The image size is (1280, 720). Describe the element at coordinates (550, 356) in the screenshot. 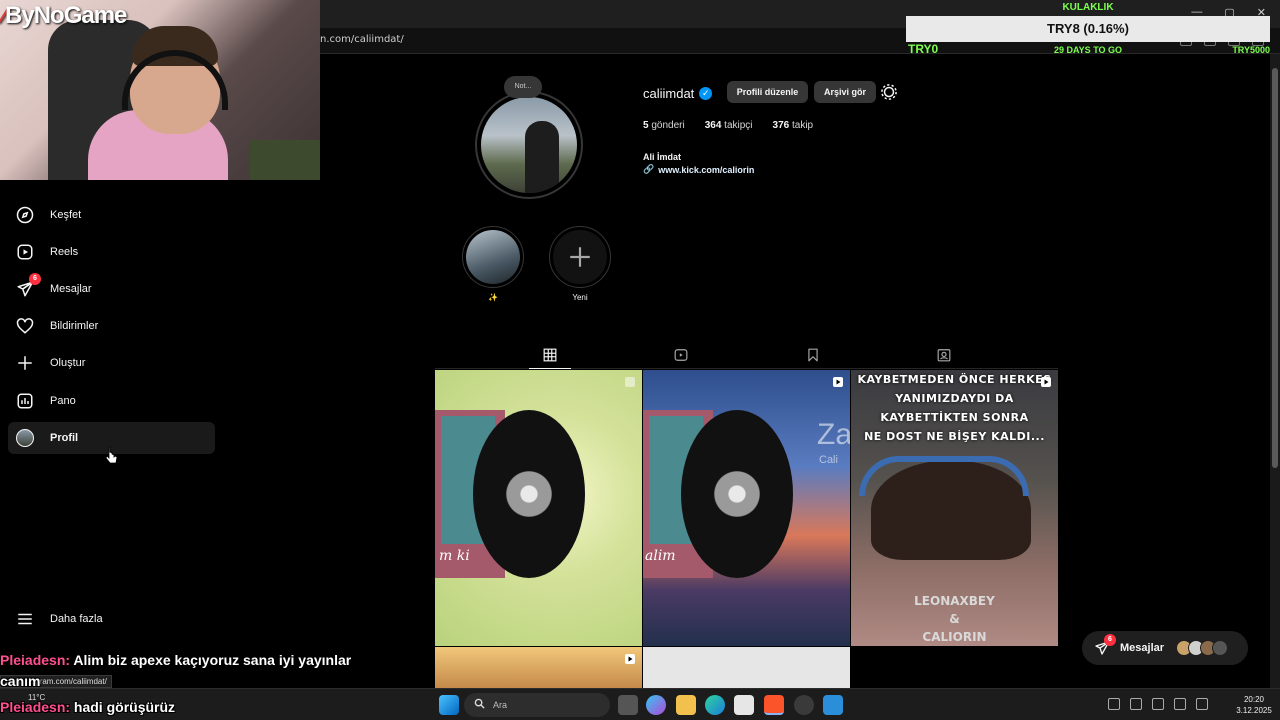

I see `tab-posts` at that location.